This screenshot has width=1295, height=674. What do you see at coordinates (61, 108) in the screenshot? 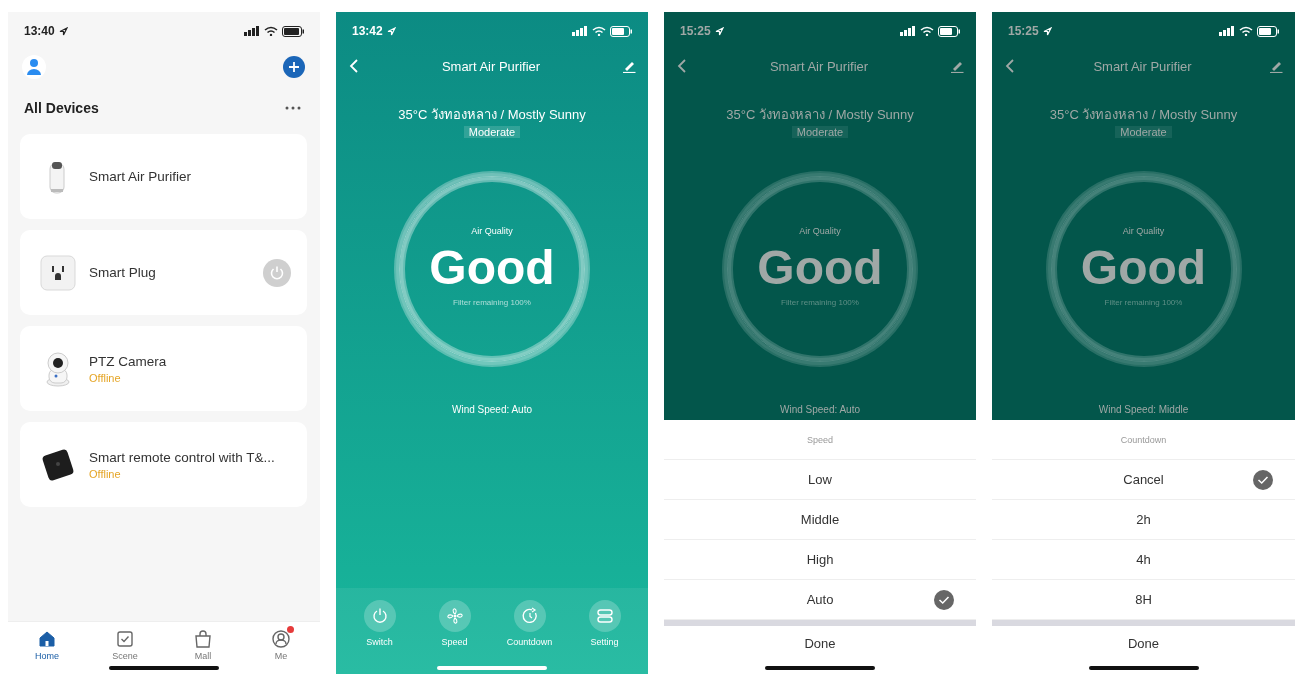
I see `section-title: All Devices` at bounding box center [61, 108].